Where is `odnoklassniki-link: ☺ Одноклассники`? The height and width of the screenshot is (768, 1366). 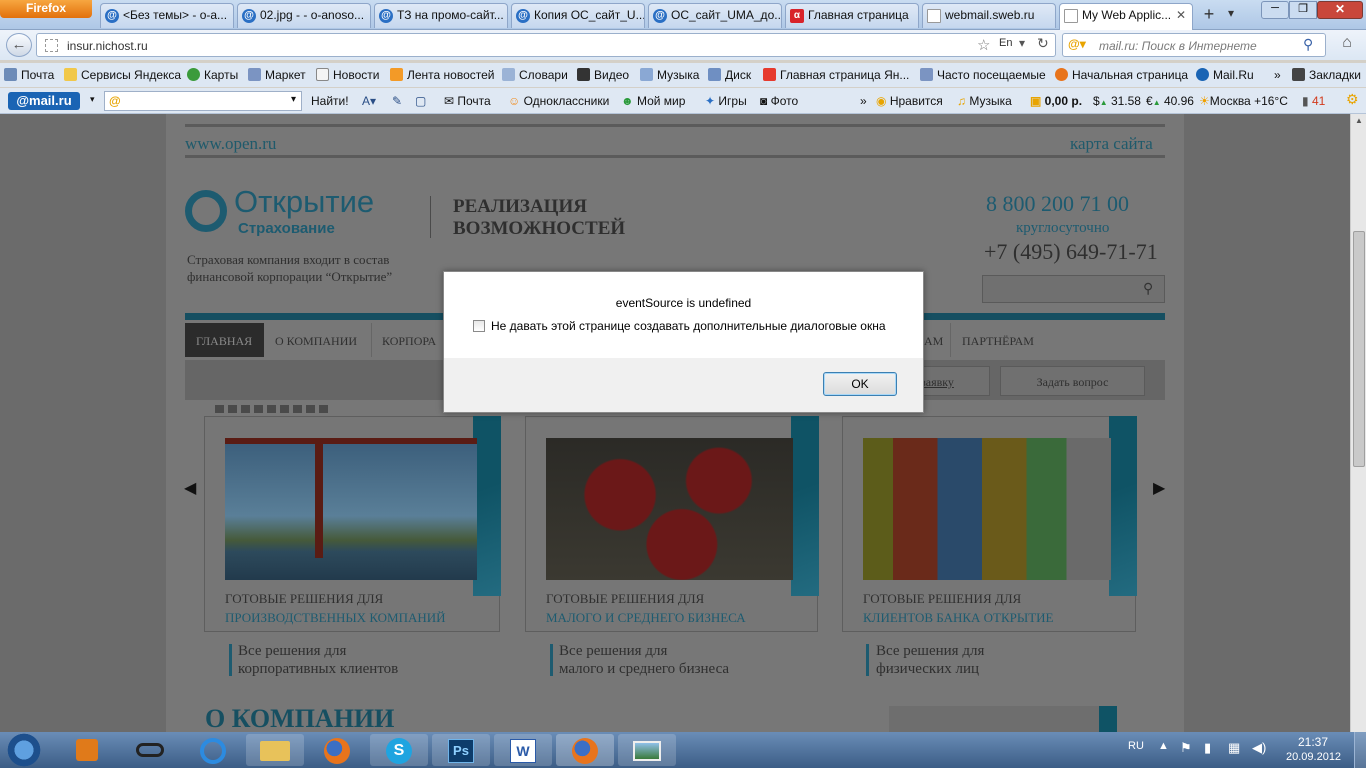 odnoklassniki-link: ☺ Одноклассники is located at coordinates (558, 101).